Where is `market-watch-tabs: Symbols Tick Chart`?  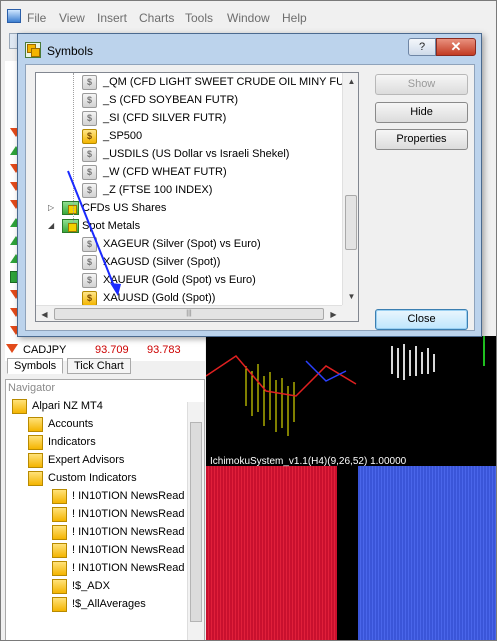
market-watch-tabs: Symbols Tick Chart is located at coordinates (104, 366).